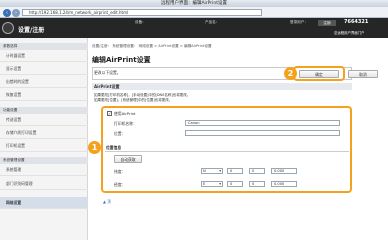  What do you see at coordinates (212, 22) in the screenshot?
I see `product-label: 产品名：` at bounding box center [212, 22].